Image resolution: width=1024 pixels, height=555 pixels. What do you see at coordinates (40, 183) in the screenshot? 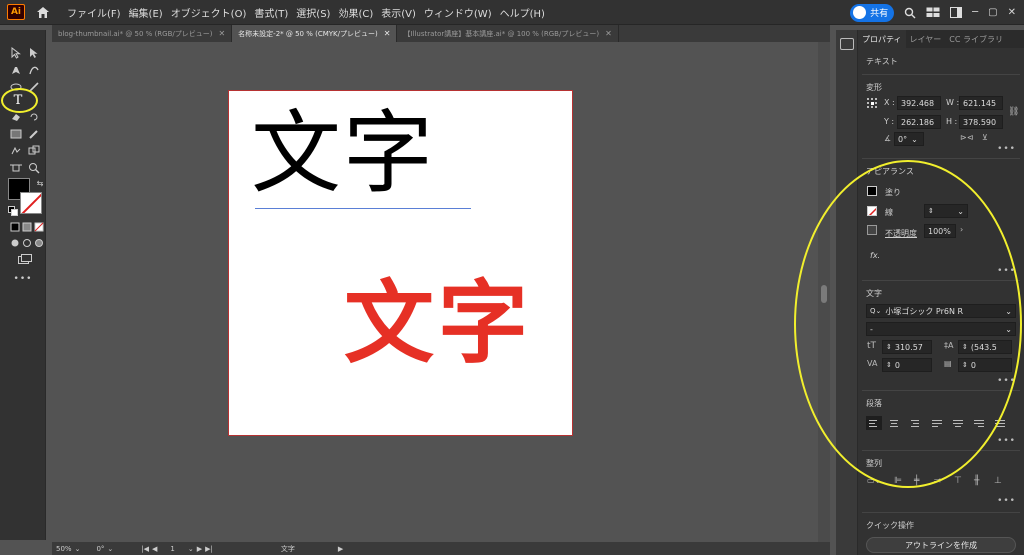
I see `swap-colors-icon: ⇆` at bounding box center [40, 183].